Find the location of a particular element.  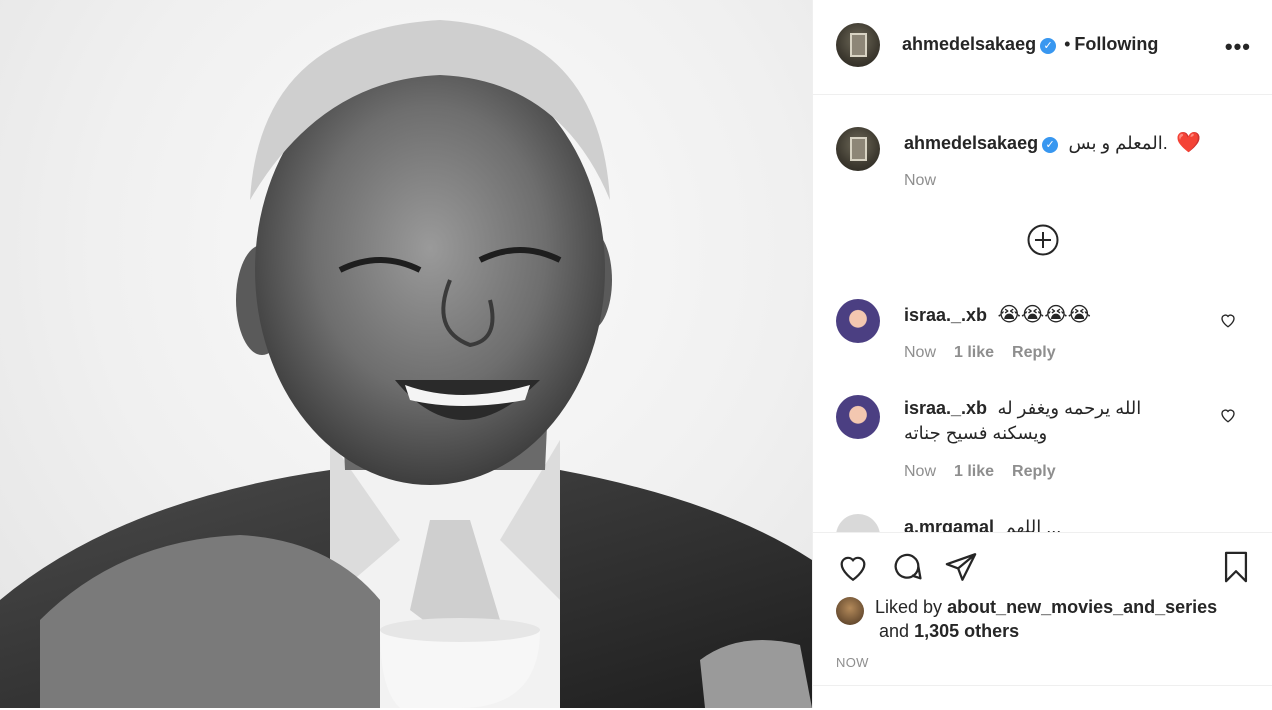

author-avatar is located at coordinates (858, 45).